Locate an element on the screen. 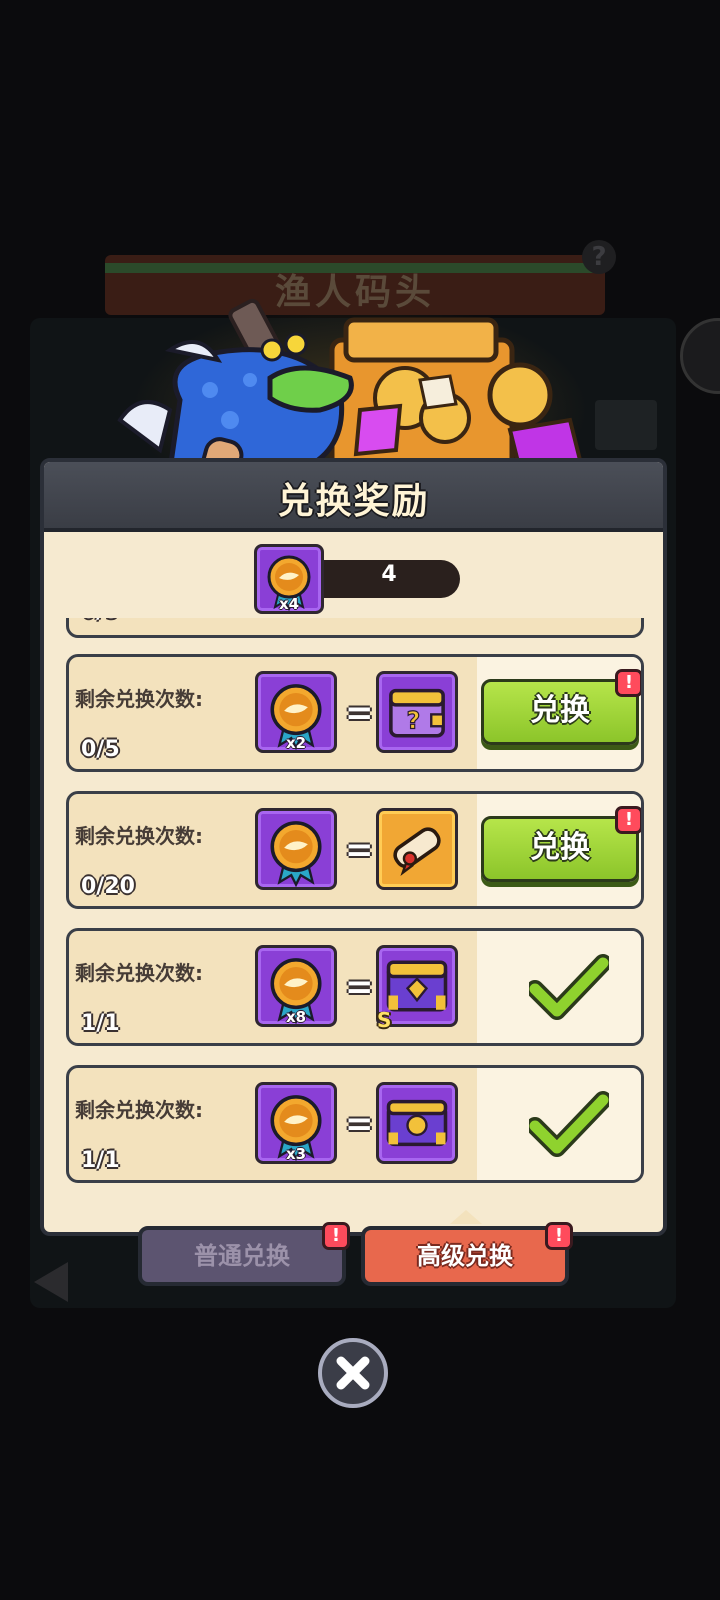 Image resolution: width=720 pixels, height=1600 pixels. remaining-exchanges-count: 0/20 is located at coordinates (108, 886).